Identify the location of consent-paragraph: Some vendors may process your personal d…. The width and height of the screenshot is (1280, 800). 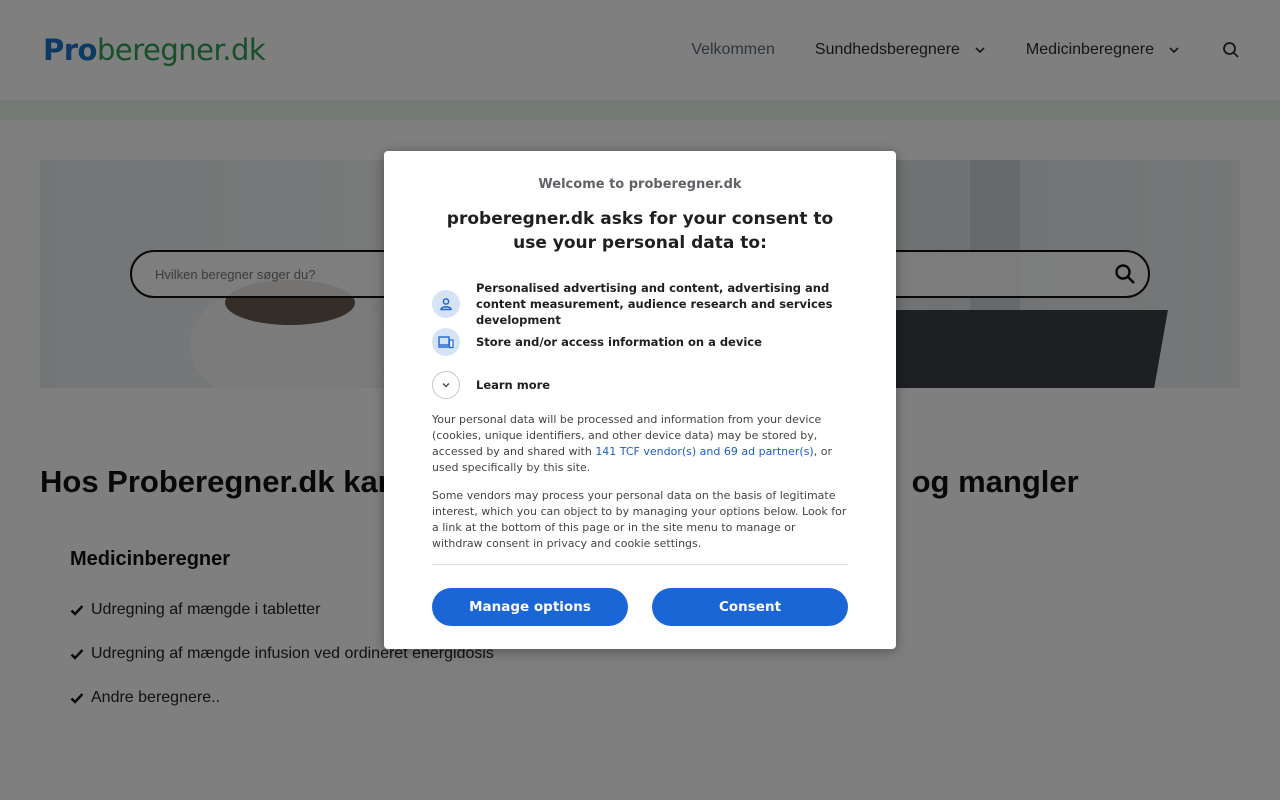
(639, 519).